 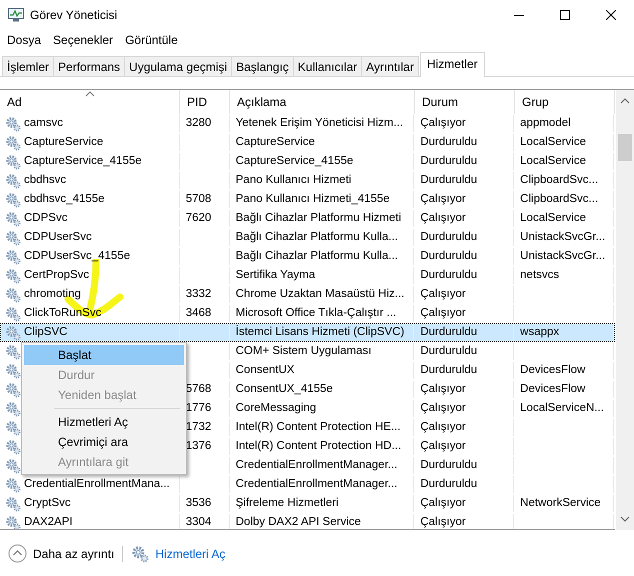 I want to click on table-row: DAX2API 3304 Dolby DAX2 API Service Çalışıyor, so click(x=307, y=521).